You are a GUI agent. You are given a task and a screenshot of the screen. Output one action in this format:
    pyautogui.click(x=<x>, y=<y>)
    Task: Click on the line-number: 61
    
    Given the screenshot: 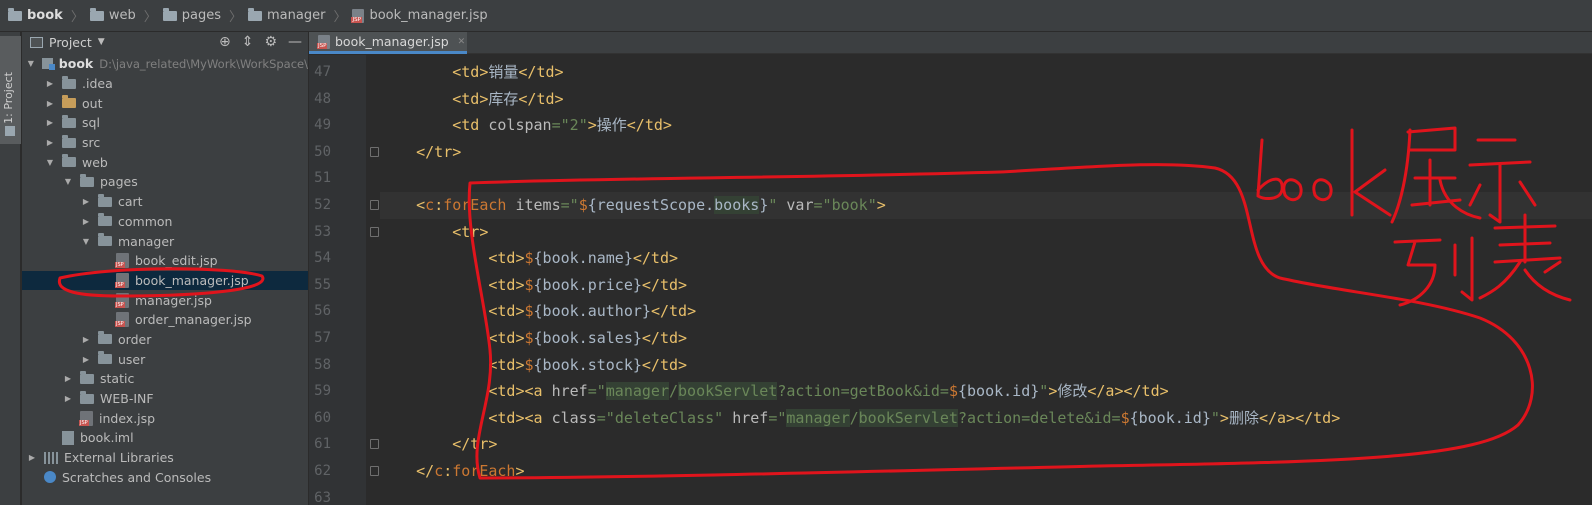 What is the action you would take?
    pyautogui.click(x=322, y=444)
    